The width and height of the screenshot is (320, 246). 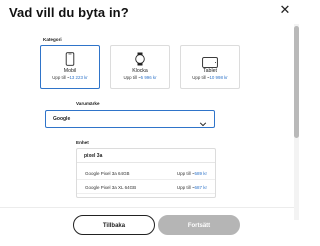 What do you see at coordinates (62, 119) in the screenshot?
I see `brand-select-value: Google` at bounding box center [62, 119].